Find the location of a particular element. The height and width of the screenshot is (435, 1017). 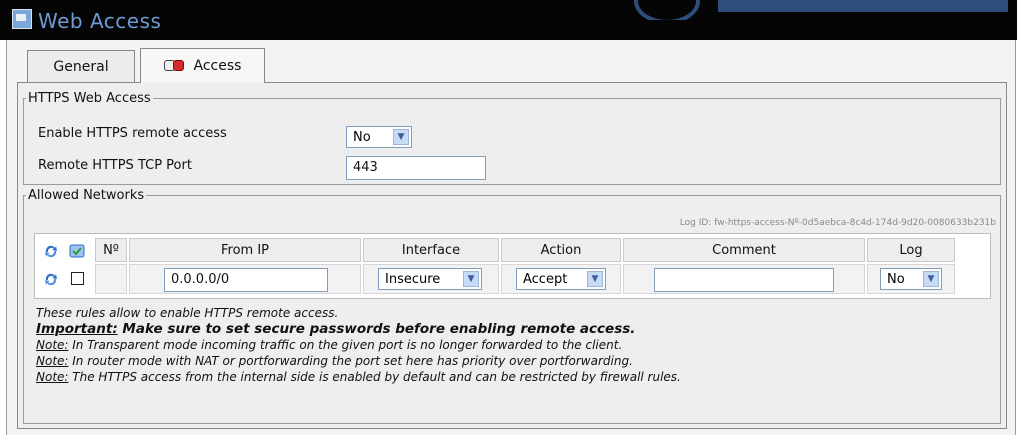

comment-input is located at coordinates (744, 280).